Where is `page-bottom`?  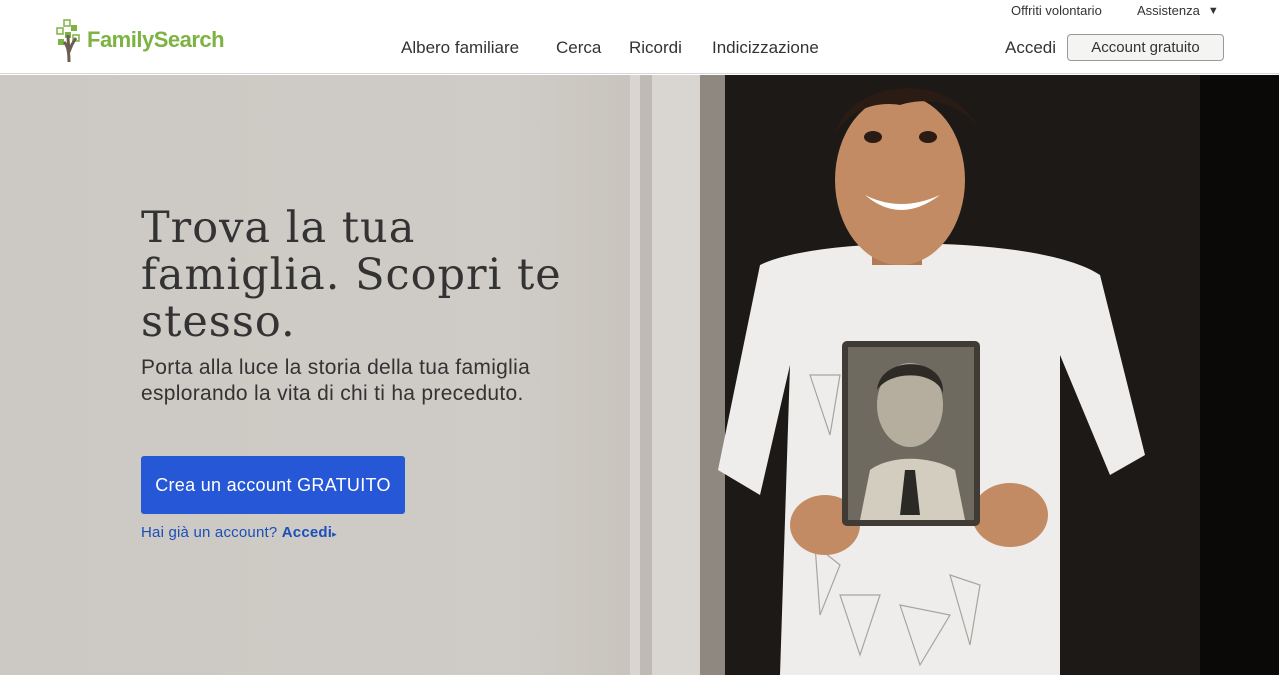
page-bottom is located at coordinates (639, 680).